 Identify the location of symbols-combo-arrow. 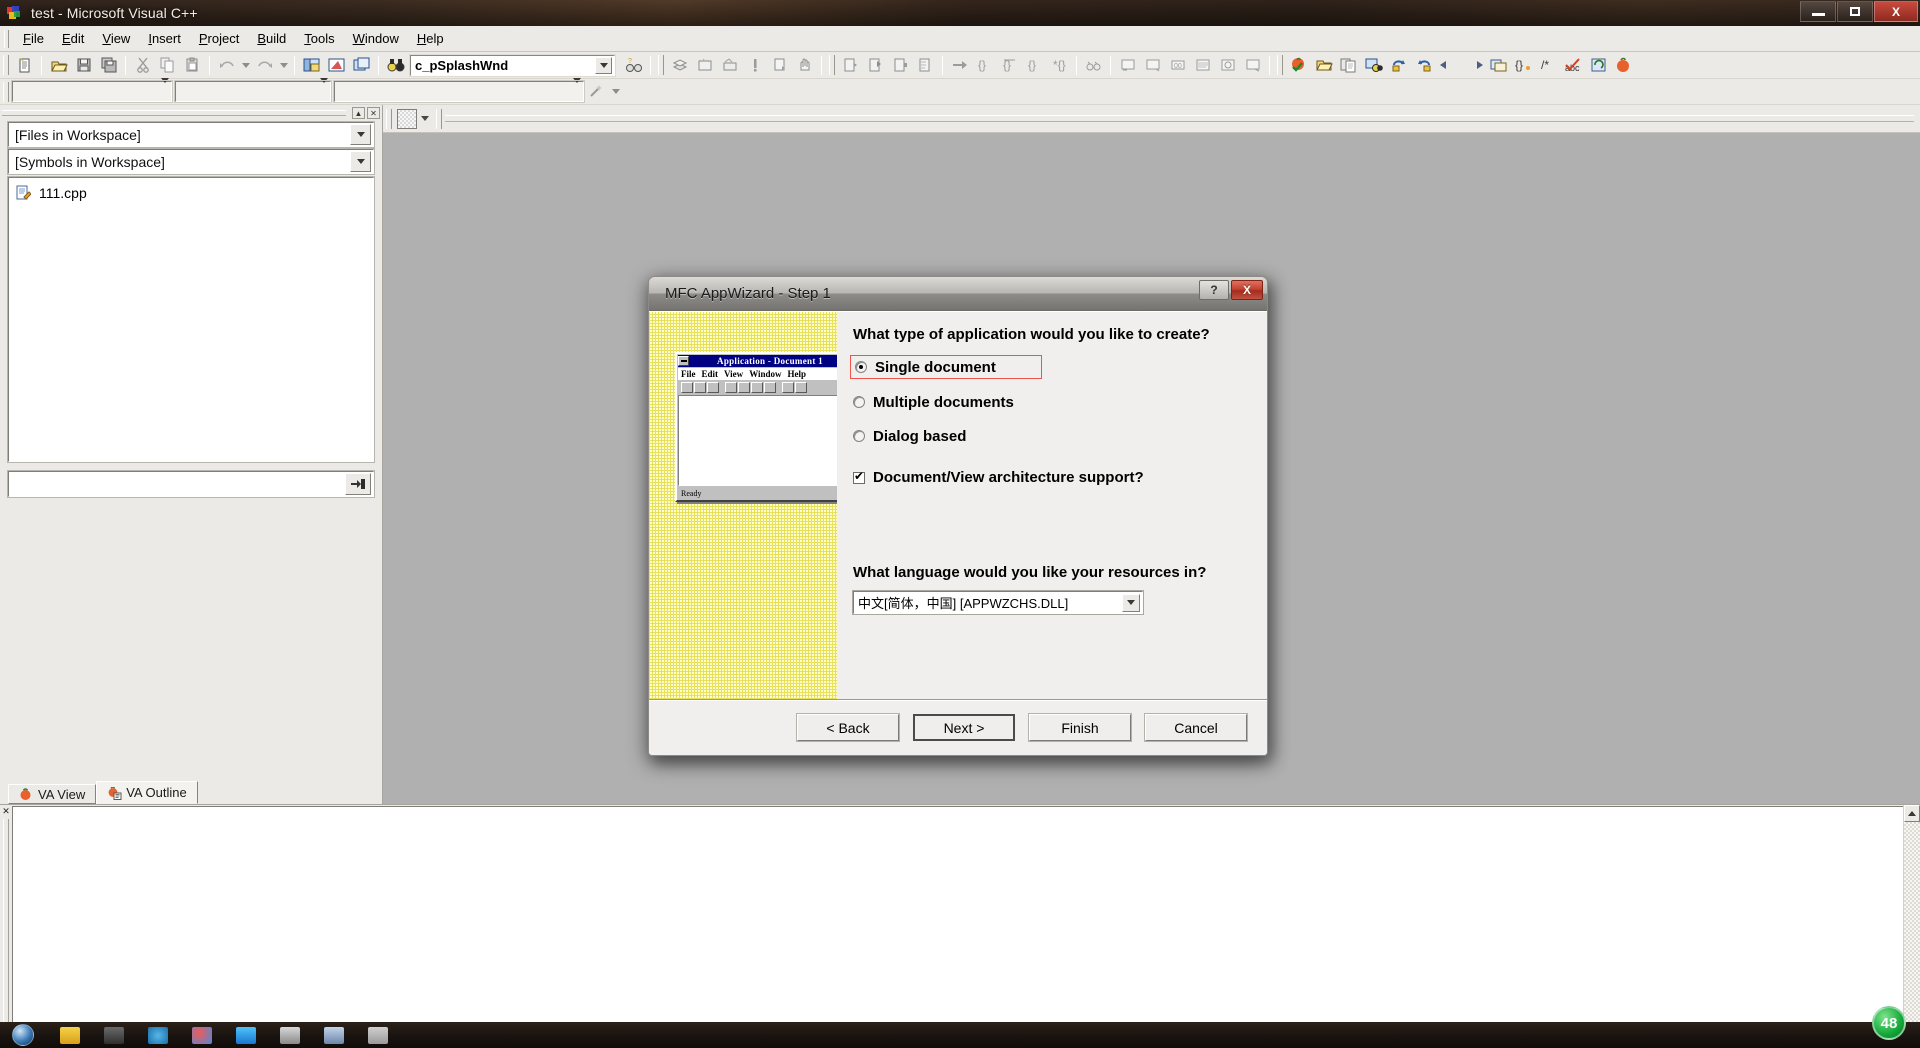
(360, 161).